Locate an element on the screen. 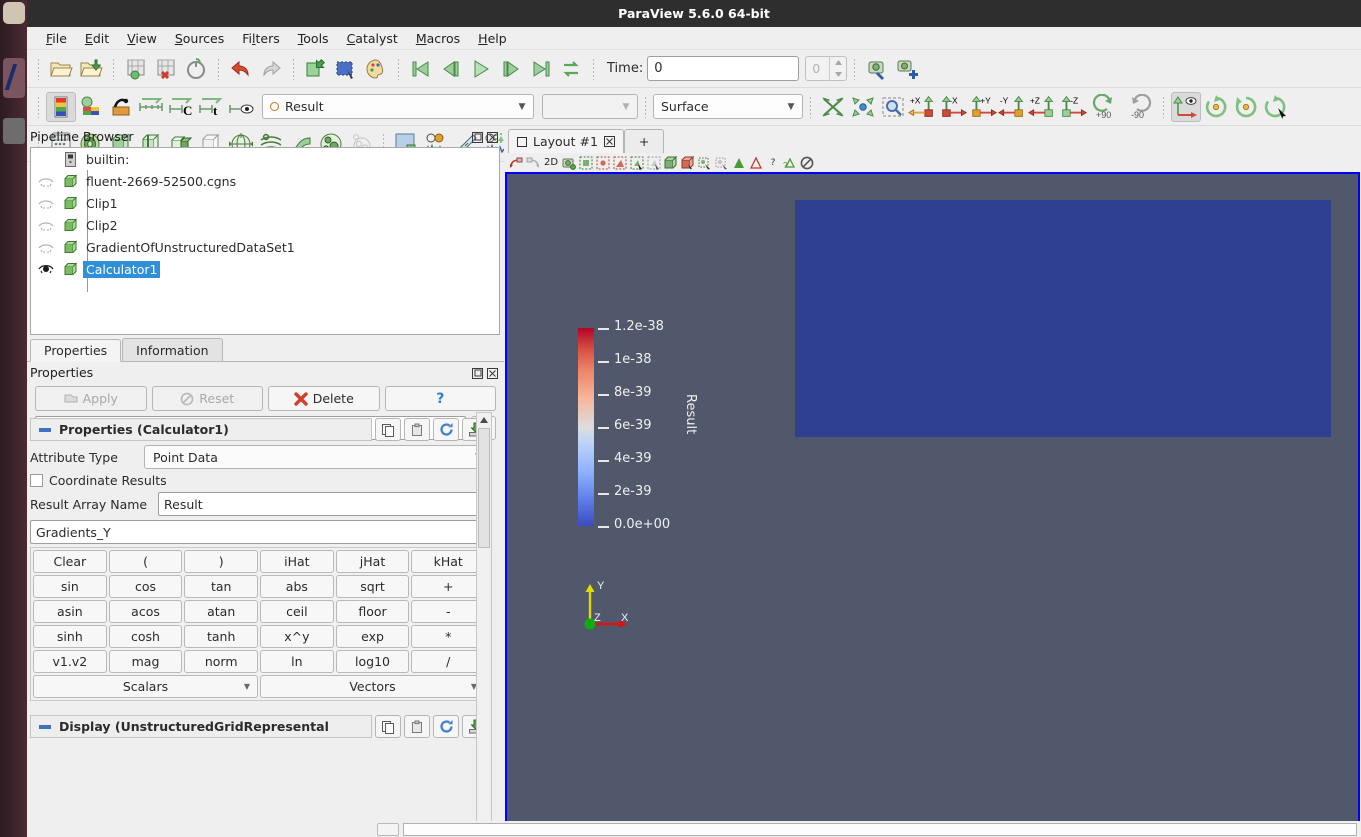 This screenshot has height=837, width=1361. show-orientation-axes-icon is located at coordinates (1186, 106).